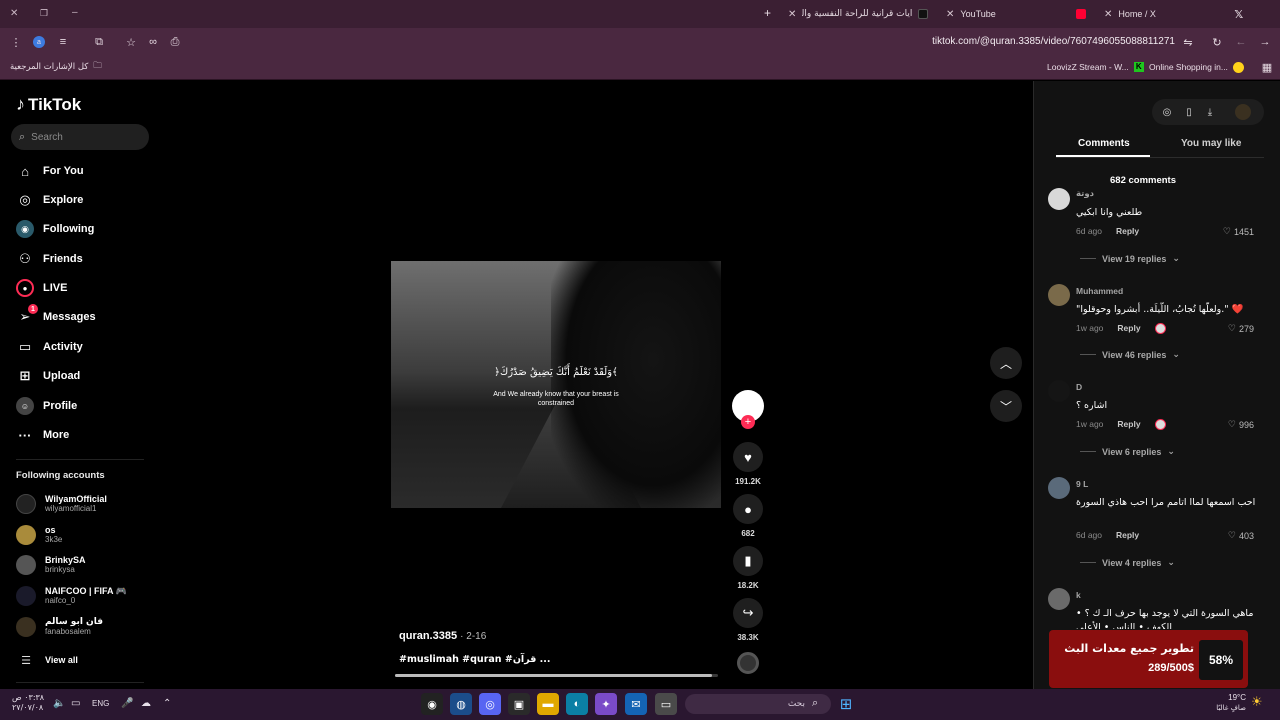  What do you see at coordinates (43, 435) in the screenshot?
I see `nav-more: ··· More` at bounding box center [43, 435].